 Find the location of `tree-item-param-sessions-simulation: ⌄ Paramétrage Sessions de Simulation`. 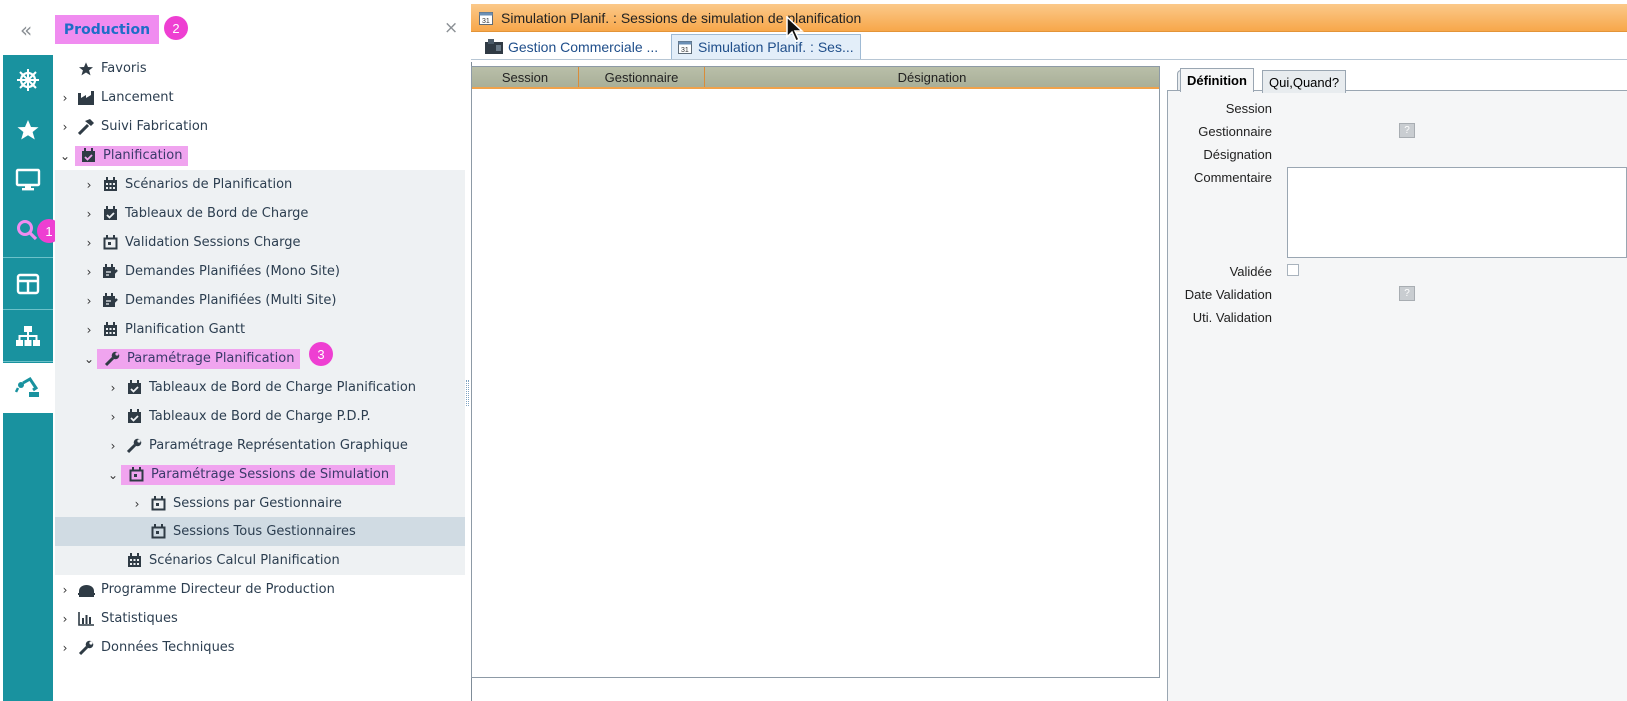

tree-item-param-sessions-simulation: ⌄ Paramétrage Sessions de Simulation is located at coordinates (250, 474).